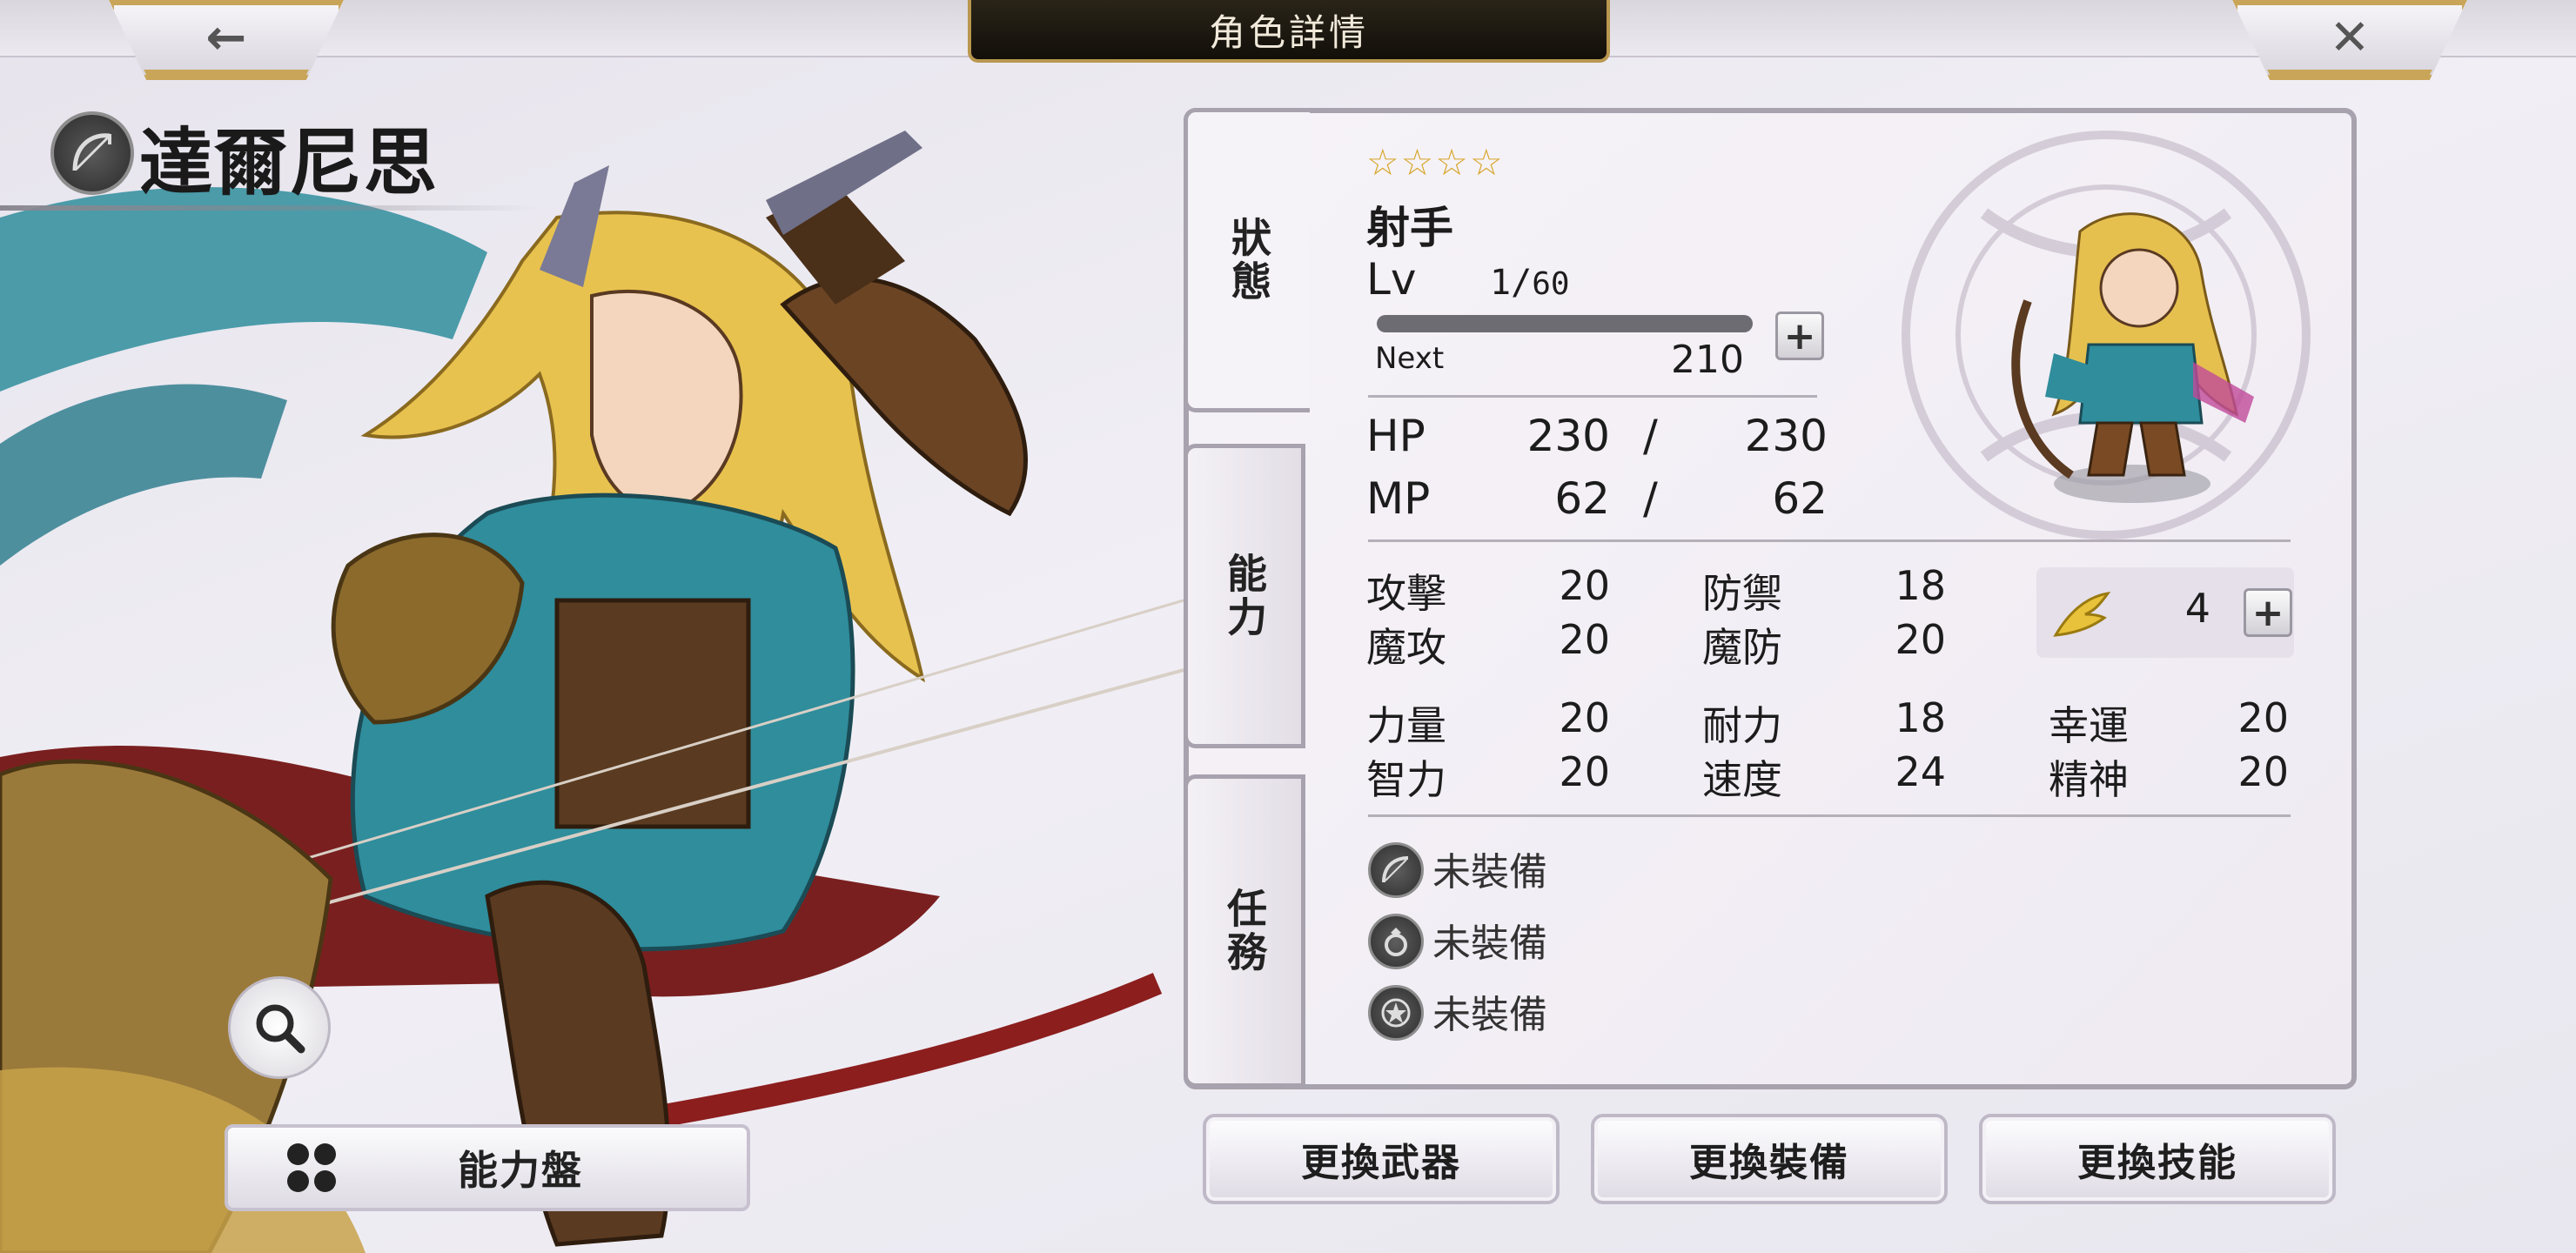  What do you see at coordinates (1920, 585) in the screenshot?
I see `def-value: 18` at bounding box center [1920, 585].